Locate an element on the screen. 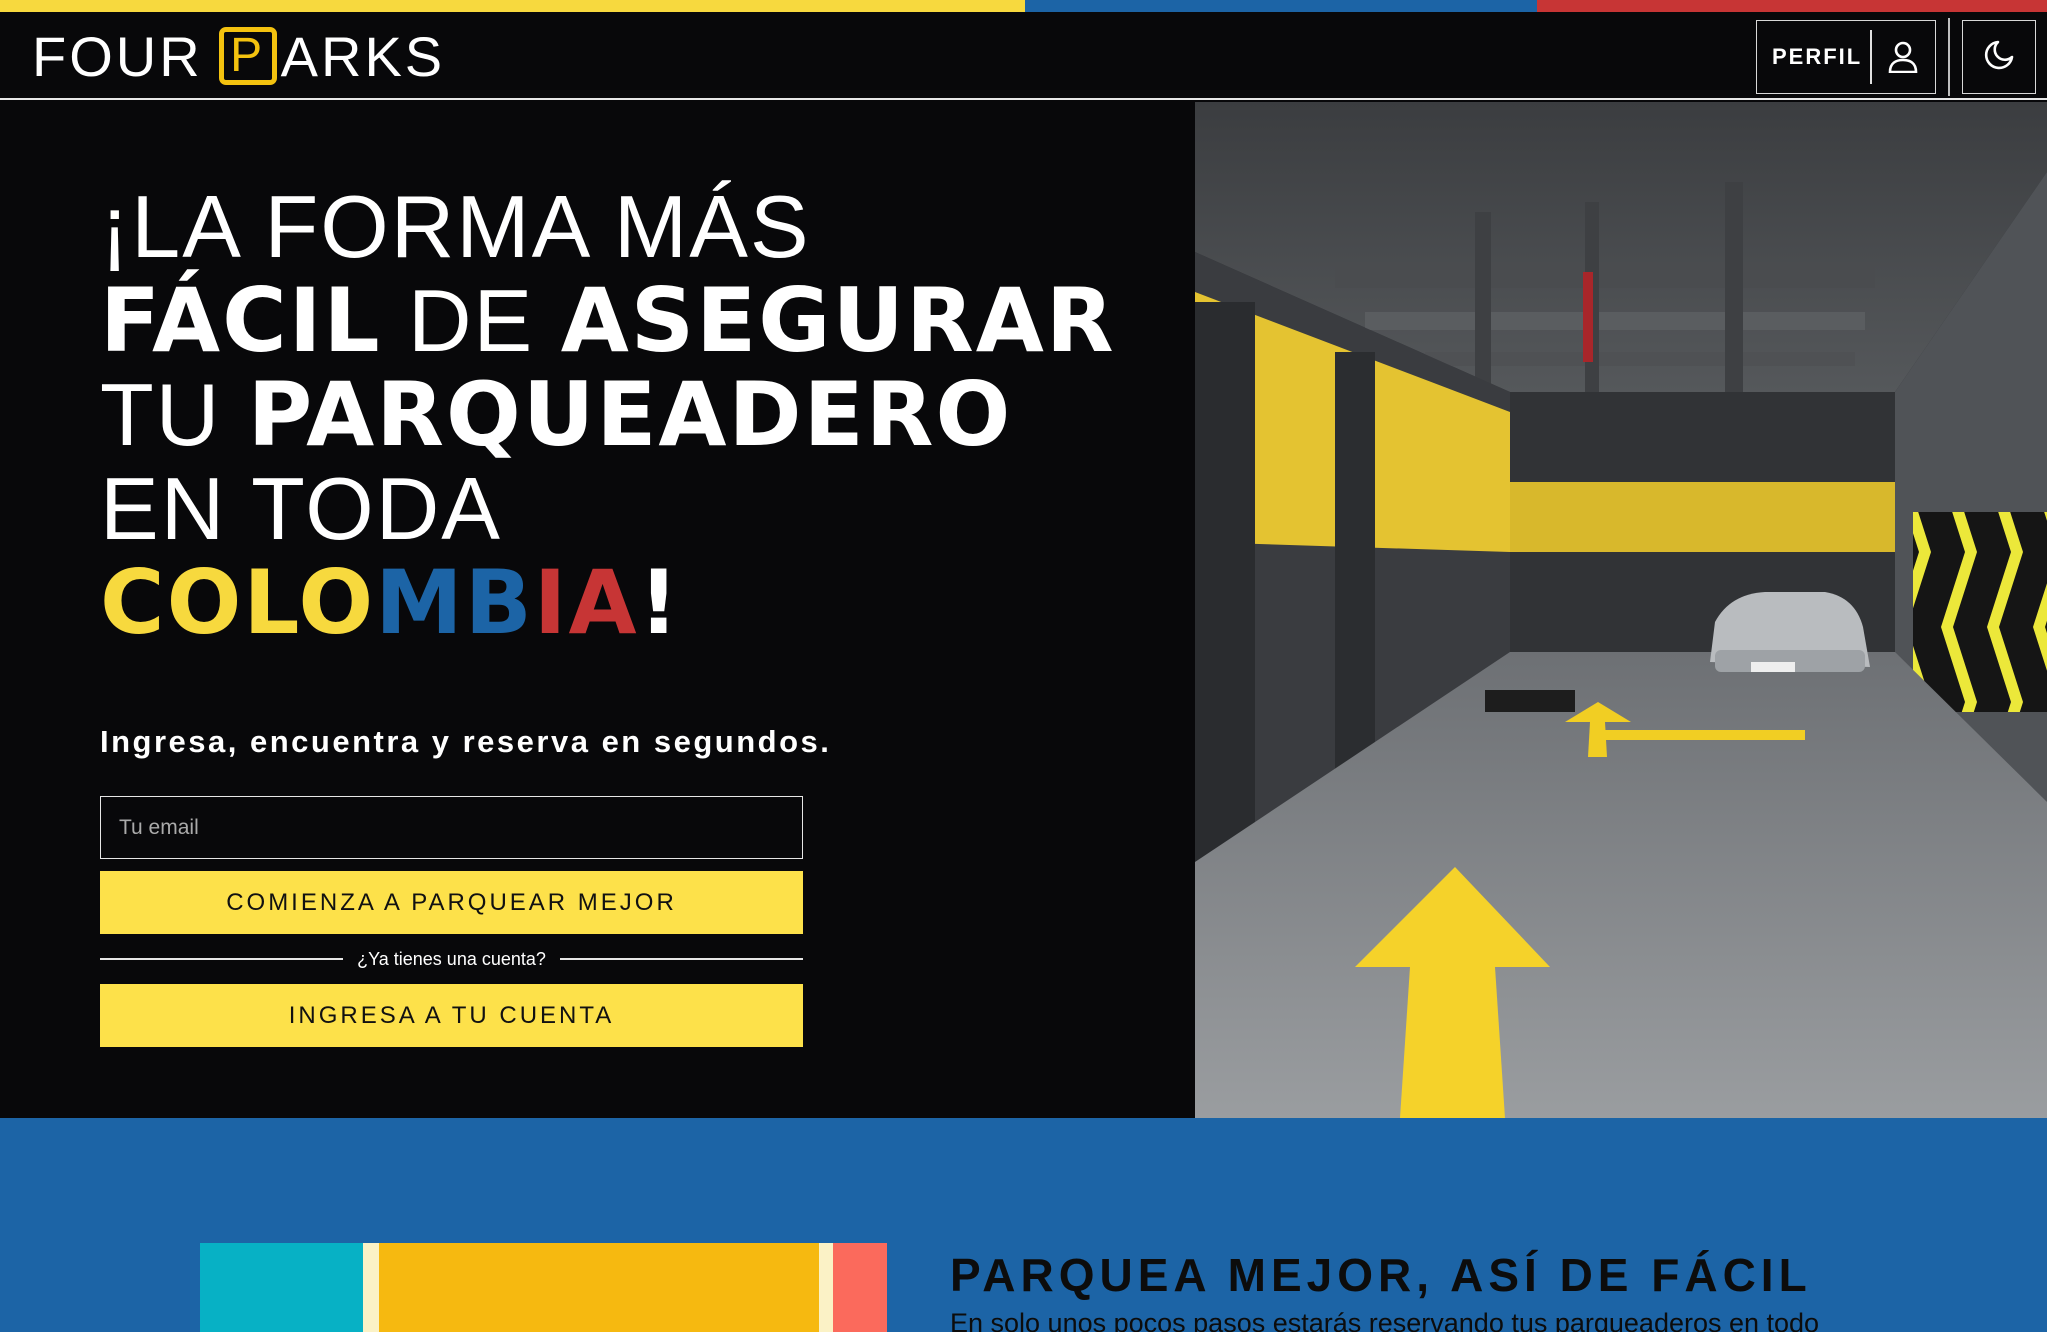 This screenshot has height=1332, width=2047. colombia-red: IA is located at coordinates (586, 602).